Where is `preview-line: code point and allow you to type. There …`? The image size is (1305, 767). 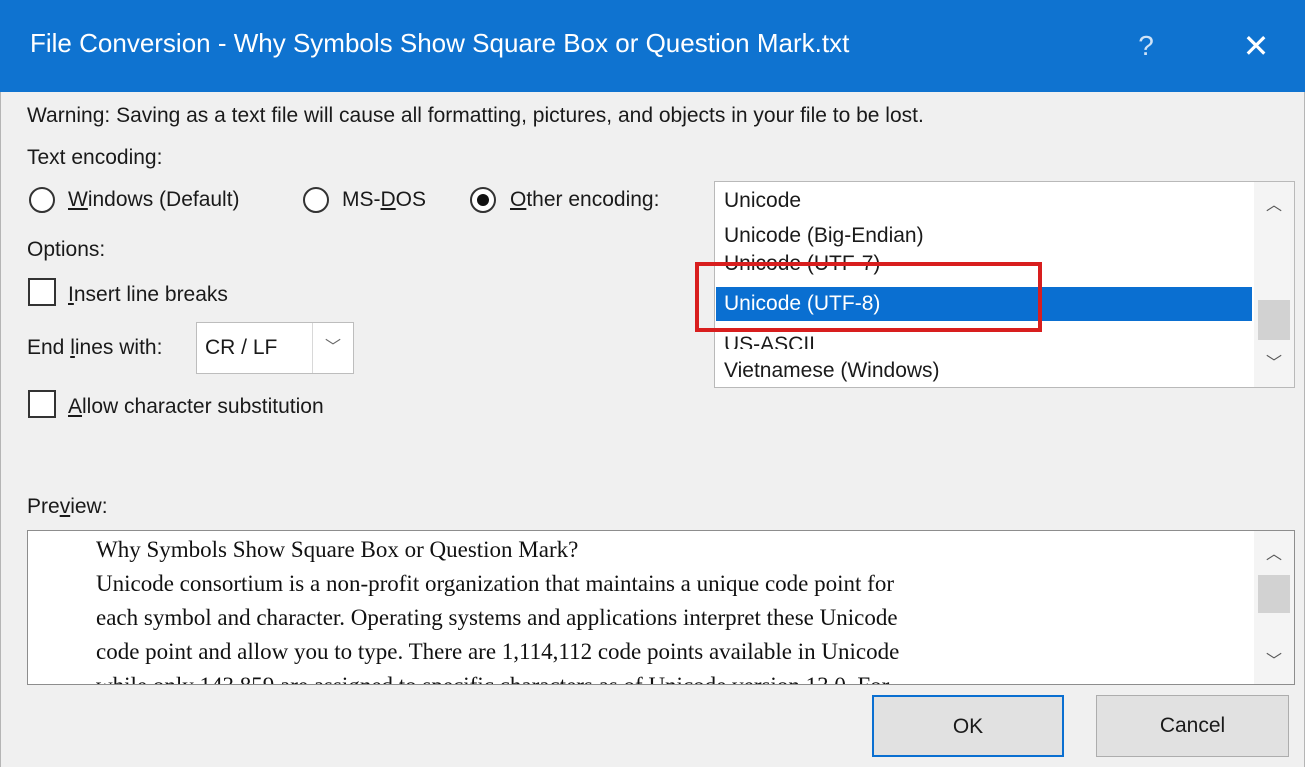
preview-line: code point and allow you to type. There … is located at coordinates (498, 651).